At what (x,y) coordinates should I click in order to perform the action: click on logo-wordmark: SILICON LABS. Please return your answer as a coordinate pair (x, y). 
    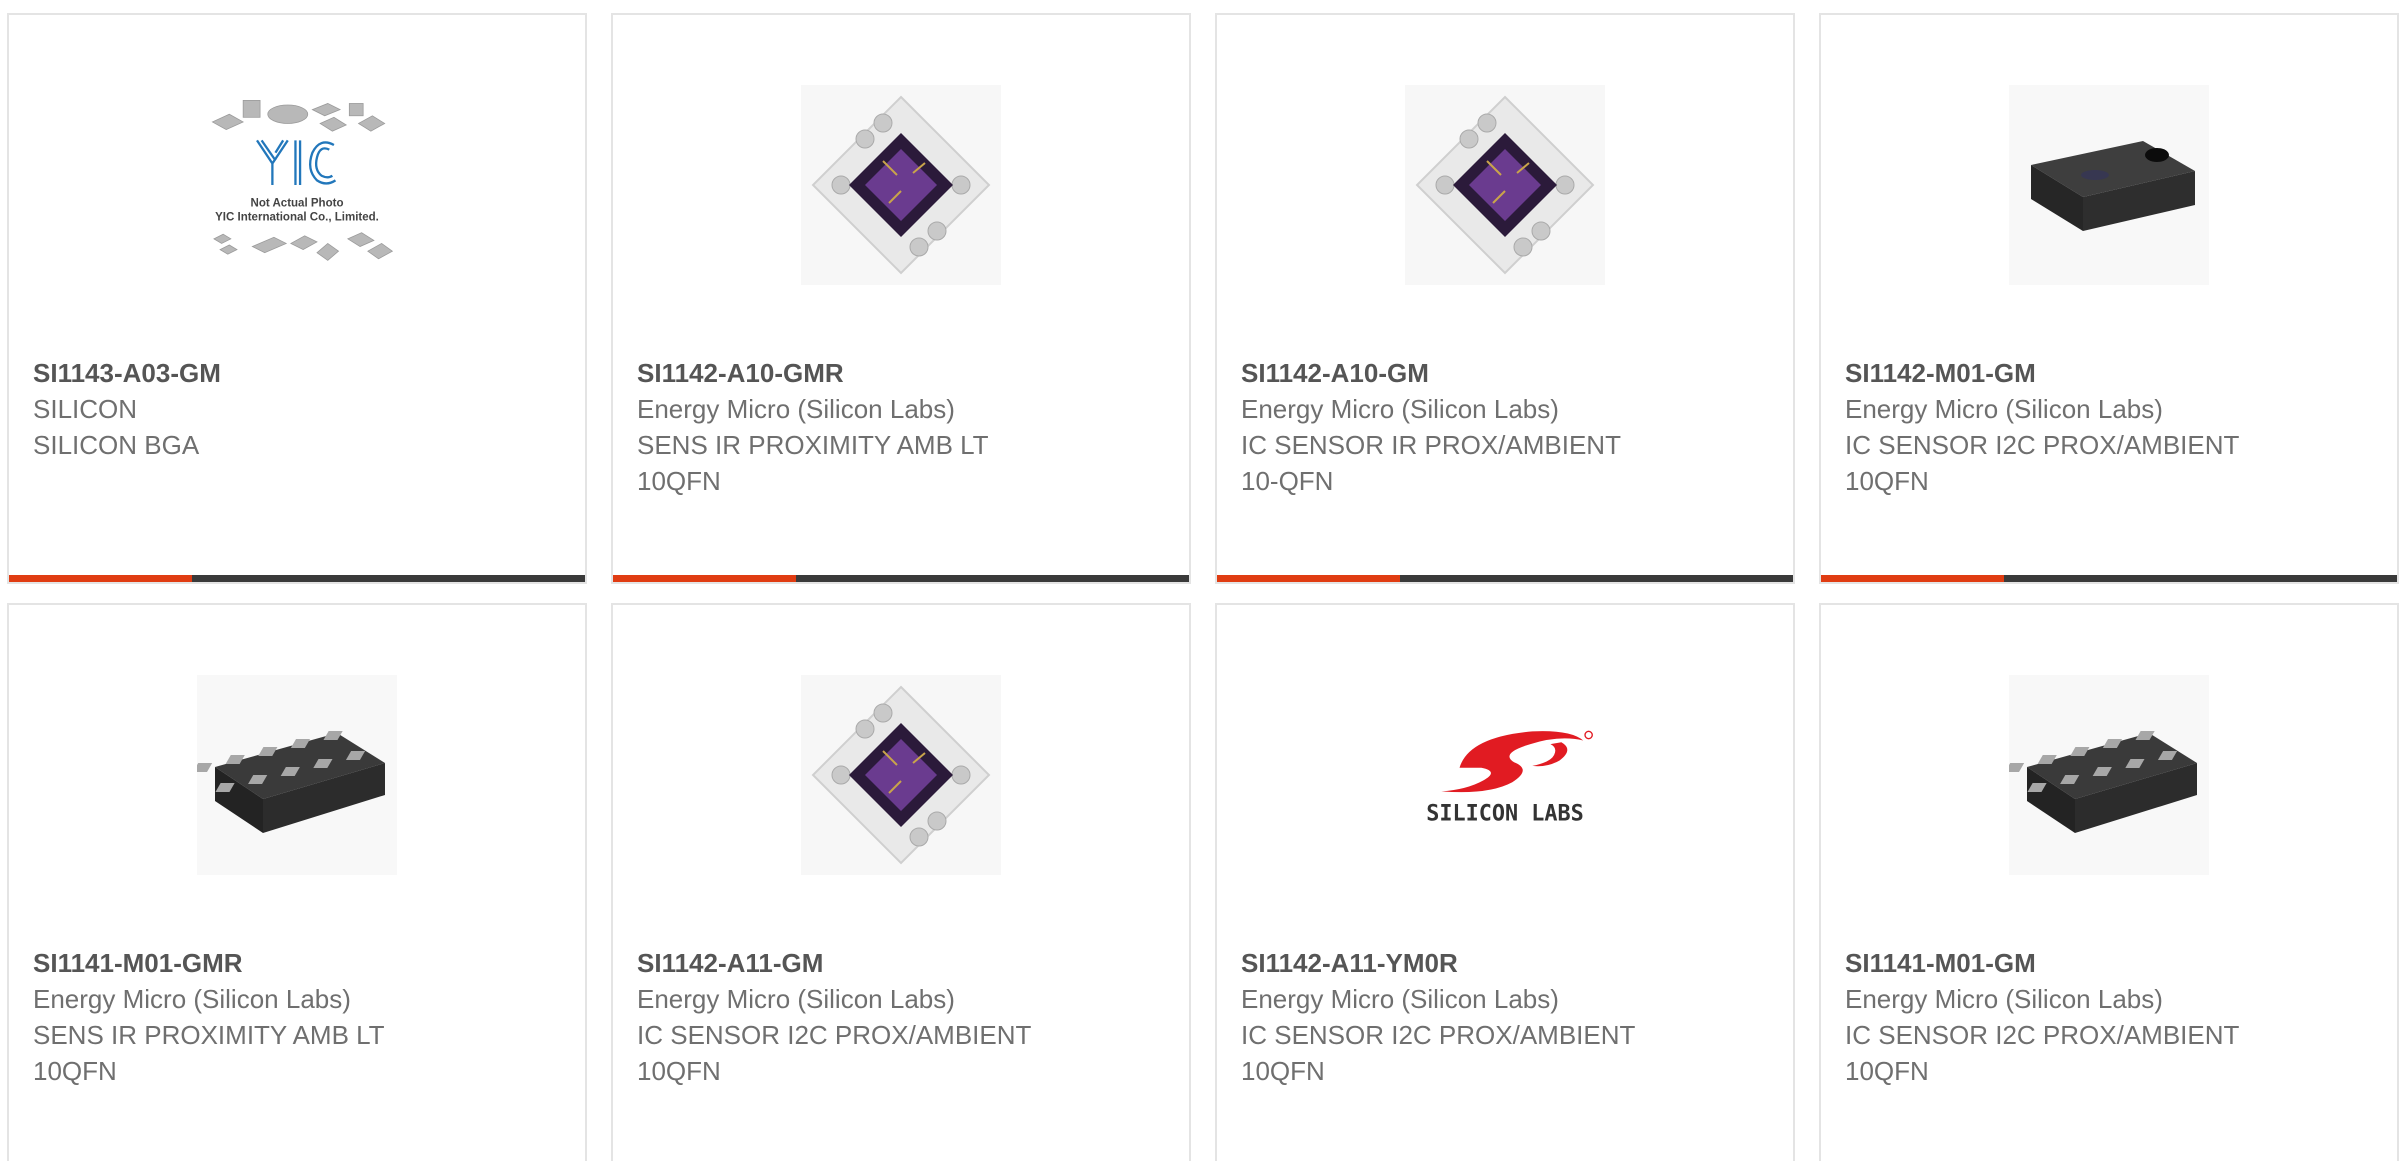
    Looking at the image, I should click on (1504, 813).